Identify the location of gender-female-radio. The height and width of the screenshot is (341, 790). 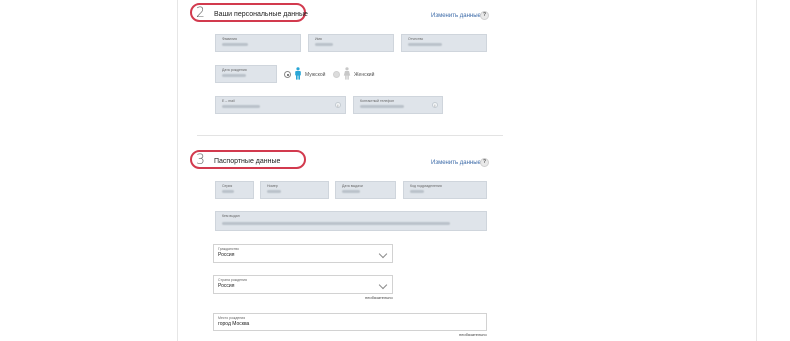
(336, 74).